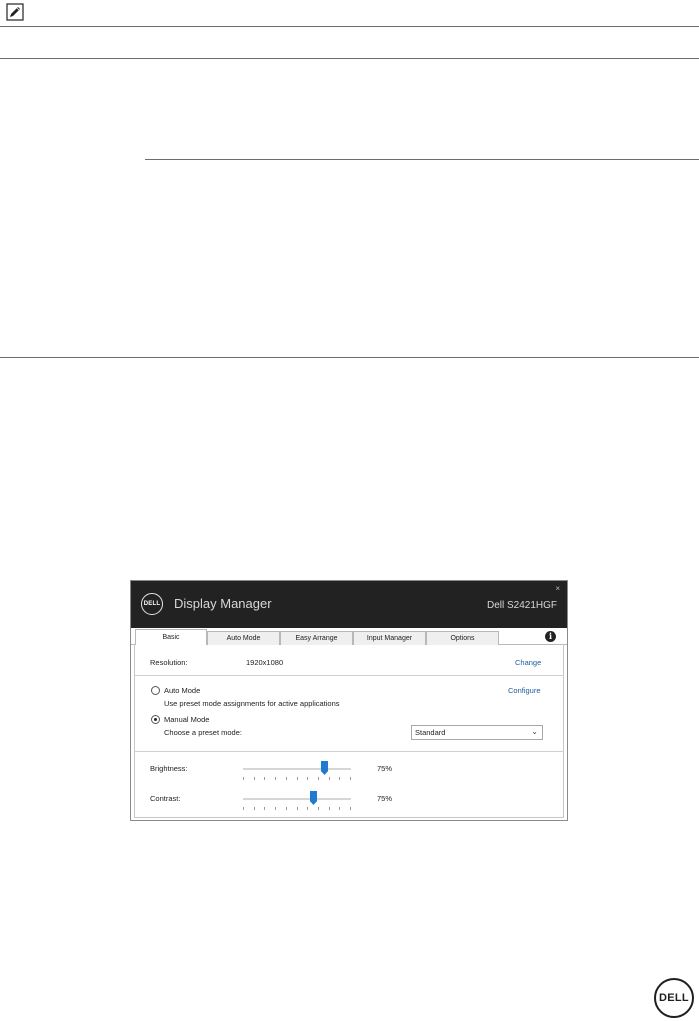 This screenshot has height=1021, width=699. I want to click on title-bar: DELL Display Manager Dell S2421HGF ×, so click(349, 604).